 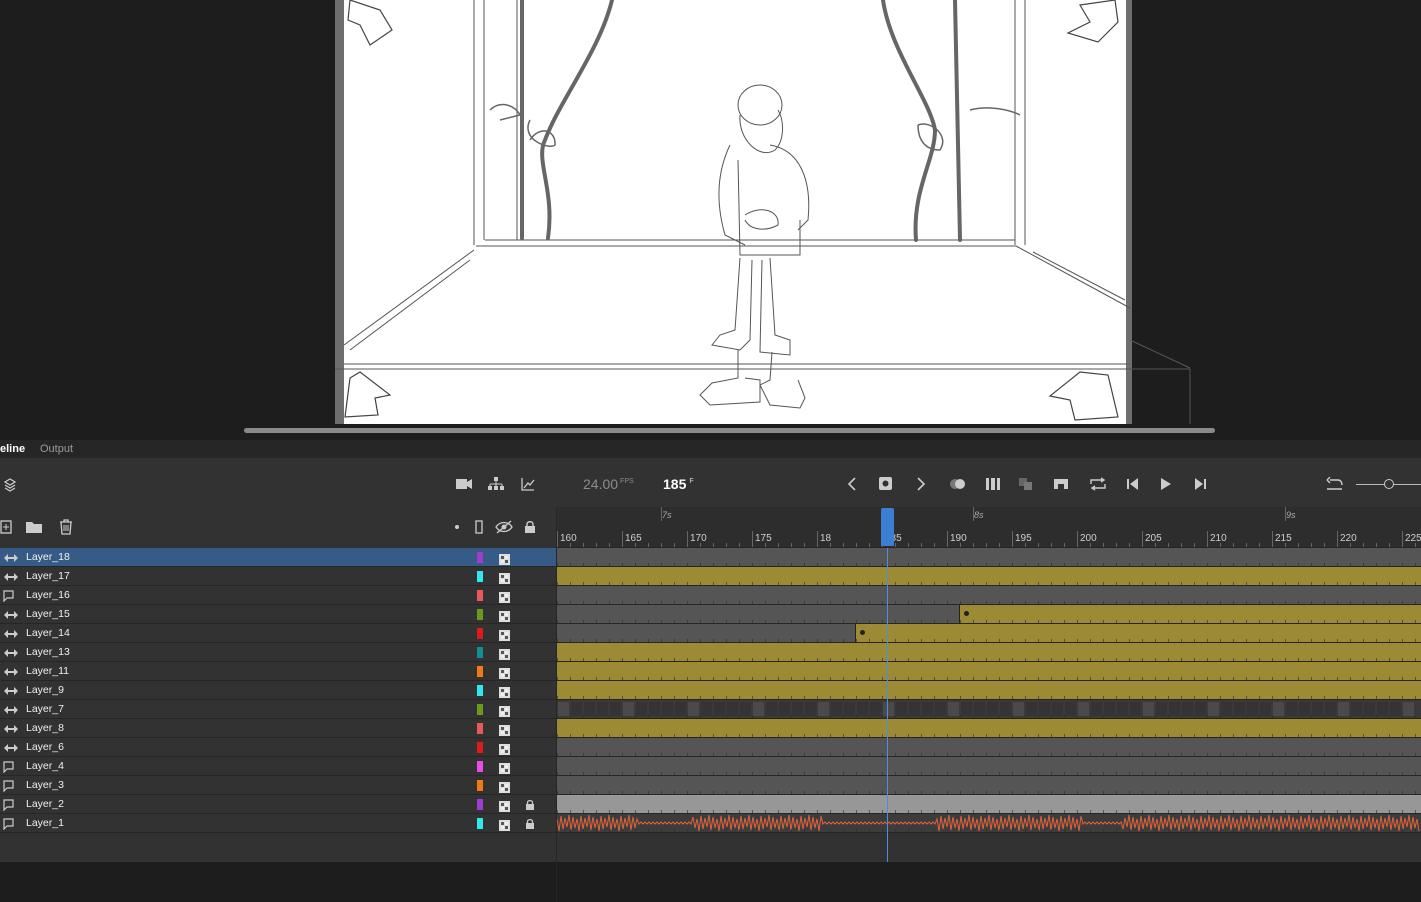 I want to click on layer-row: Layer_2, so click(x=278, y=804).